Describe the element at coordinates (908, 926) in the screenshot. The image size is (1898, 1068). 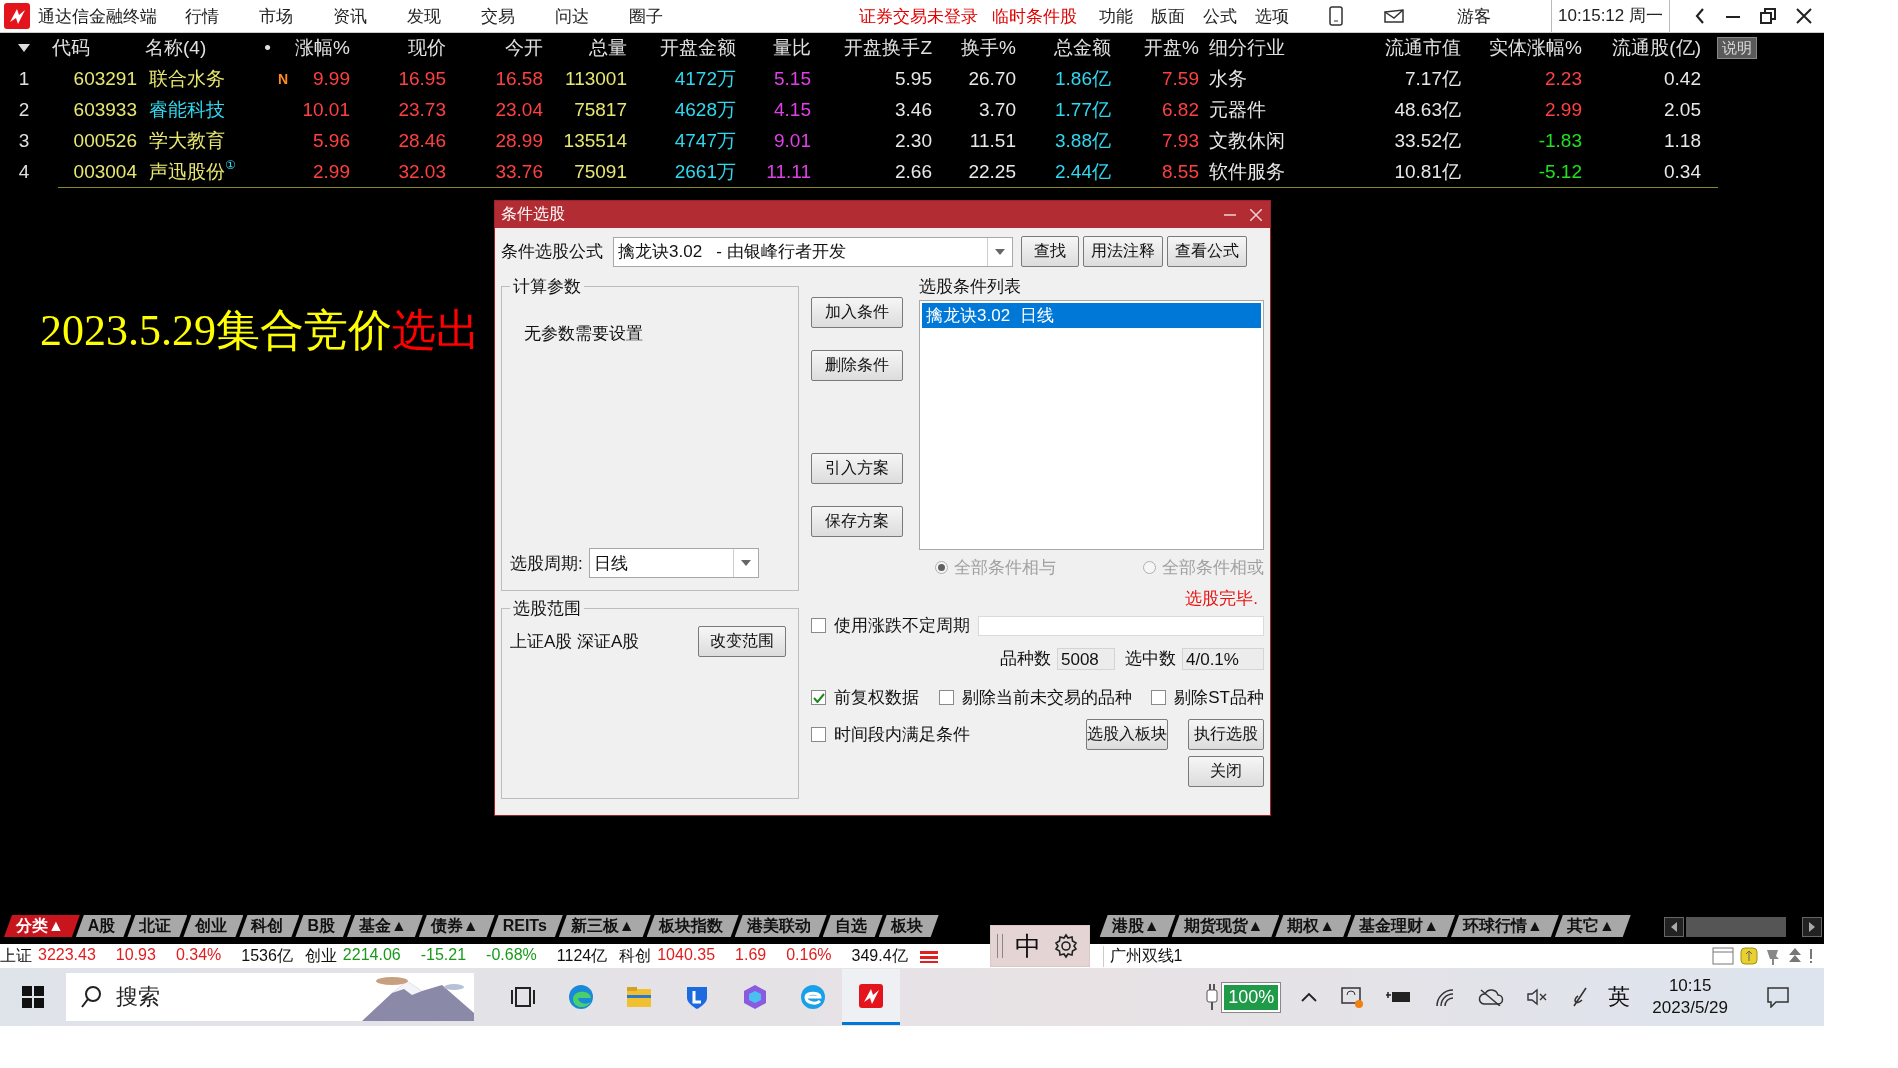
I see `market-tab: 板块` at that location.